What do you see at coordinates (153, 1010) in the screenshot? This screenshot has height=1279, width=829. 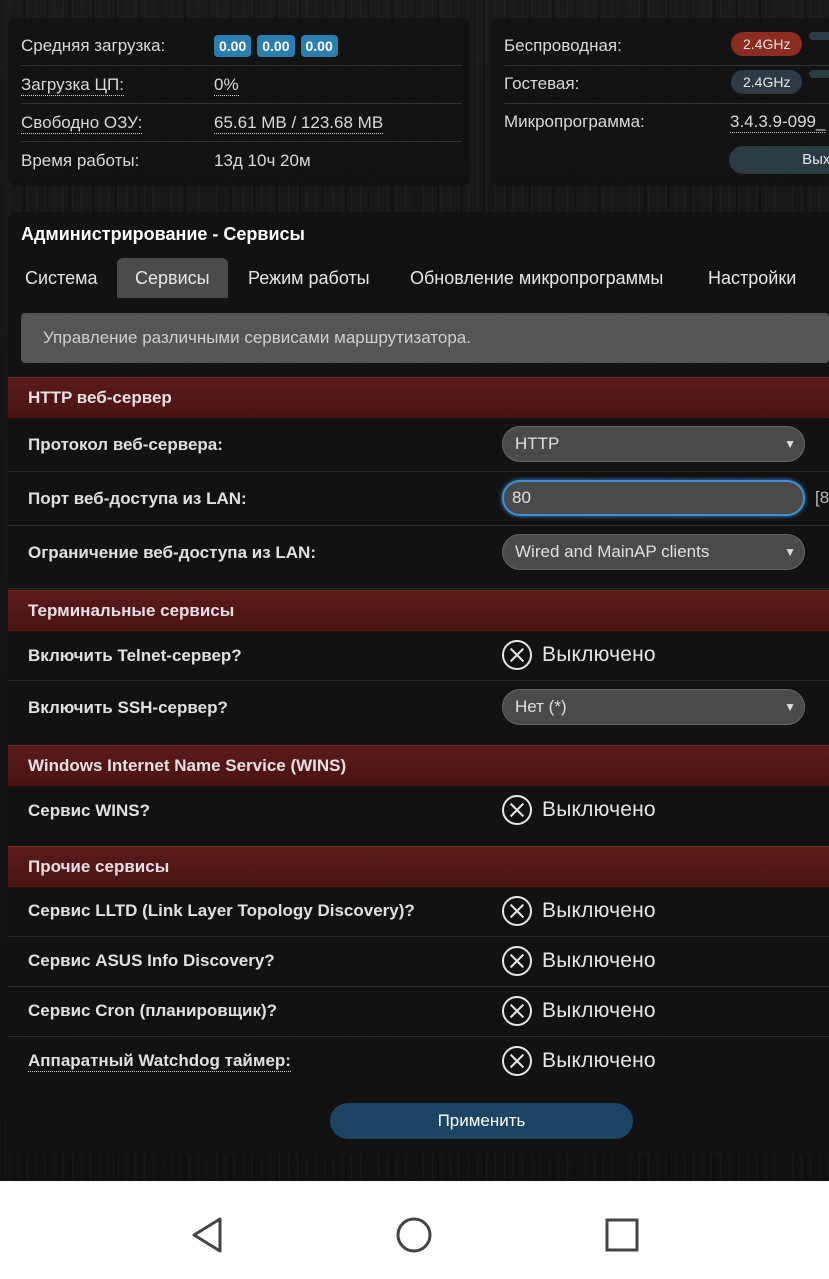 I see `cron-label: Сервис Cron (планировщик)?` at bounding box center [153, 1010].